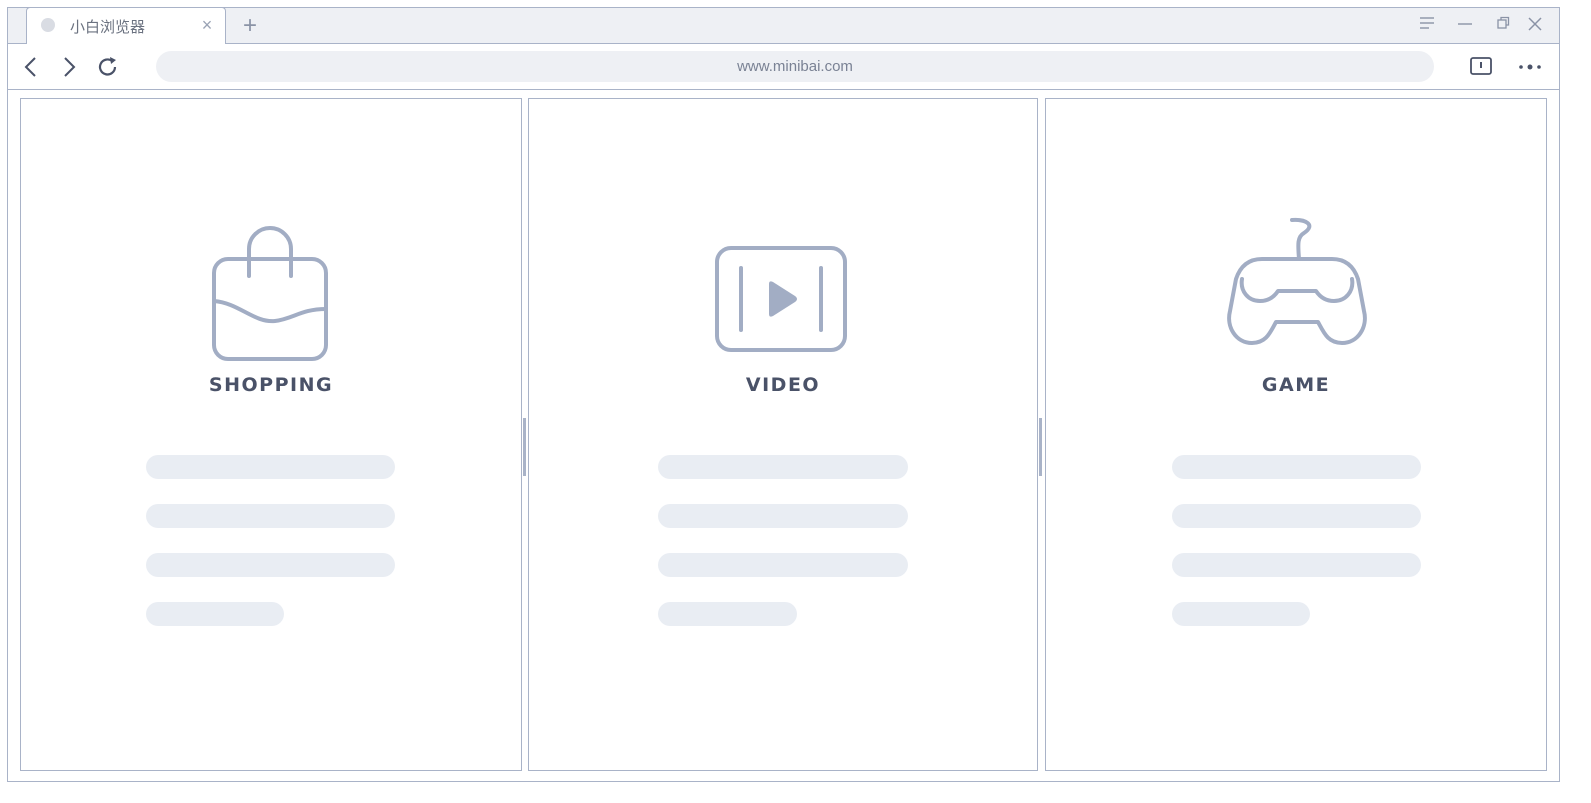 The width and height of the screenshot is (1591, 803). Describe the element at coordinates (31, 67) in the screenshot. I see `back-arrow-icon` at that location.